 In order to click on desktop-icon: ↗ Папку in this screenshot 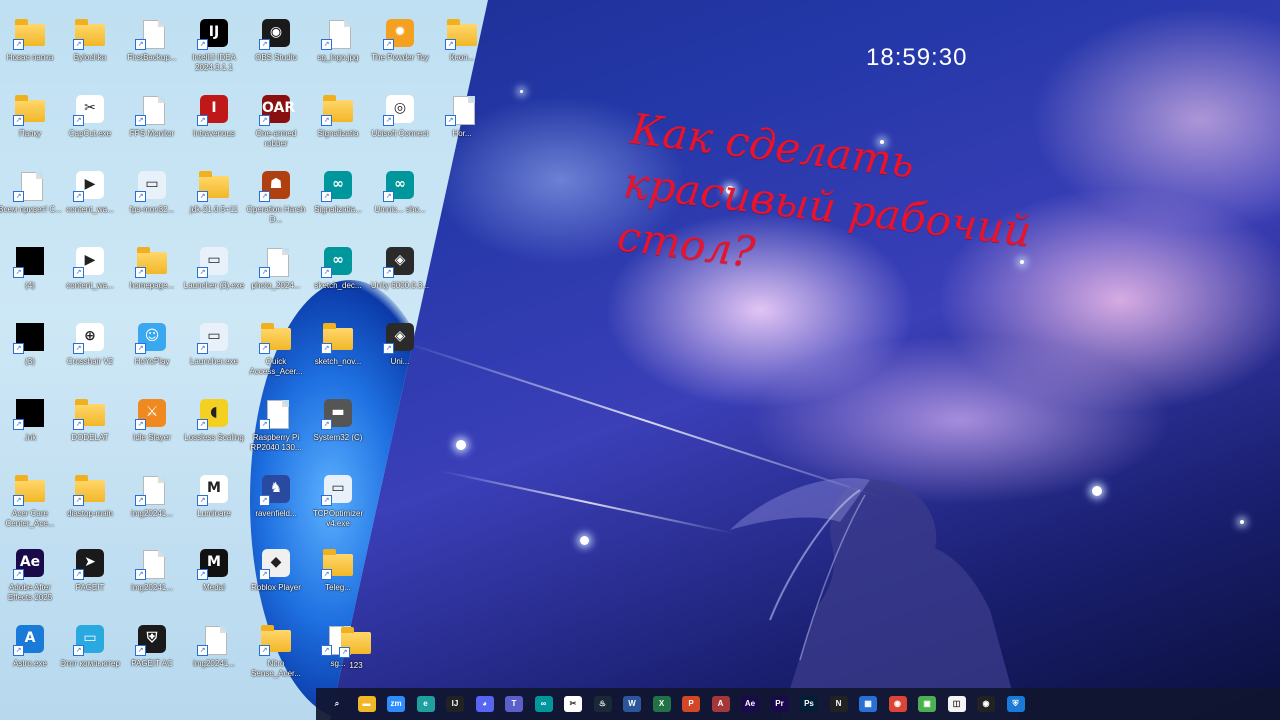, I will do `click(31, 130)`.